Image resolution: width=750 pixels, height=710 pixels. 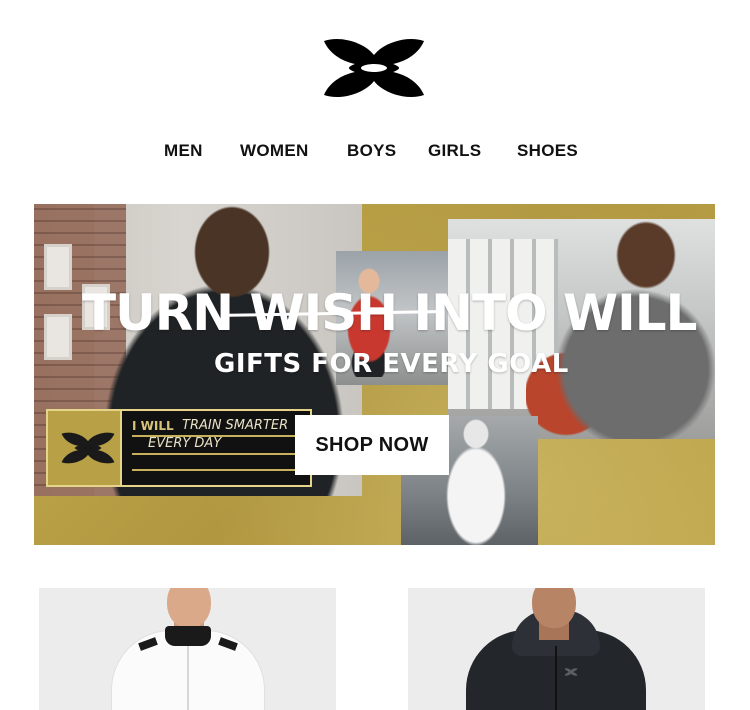 I want to click on headline-part1: TURN, so click(x=158, y=313).